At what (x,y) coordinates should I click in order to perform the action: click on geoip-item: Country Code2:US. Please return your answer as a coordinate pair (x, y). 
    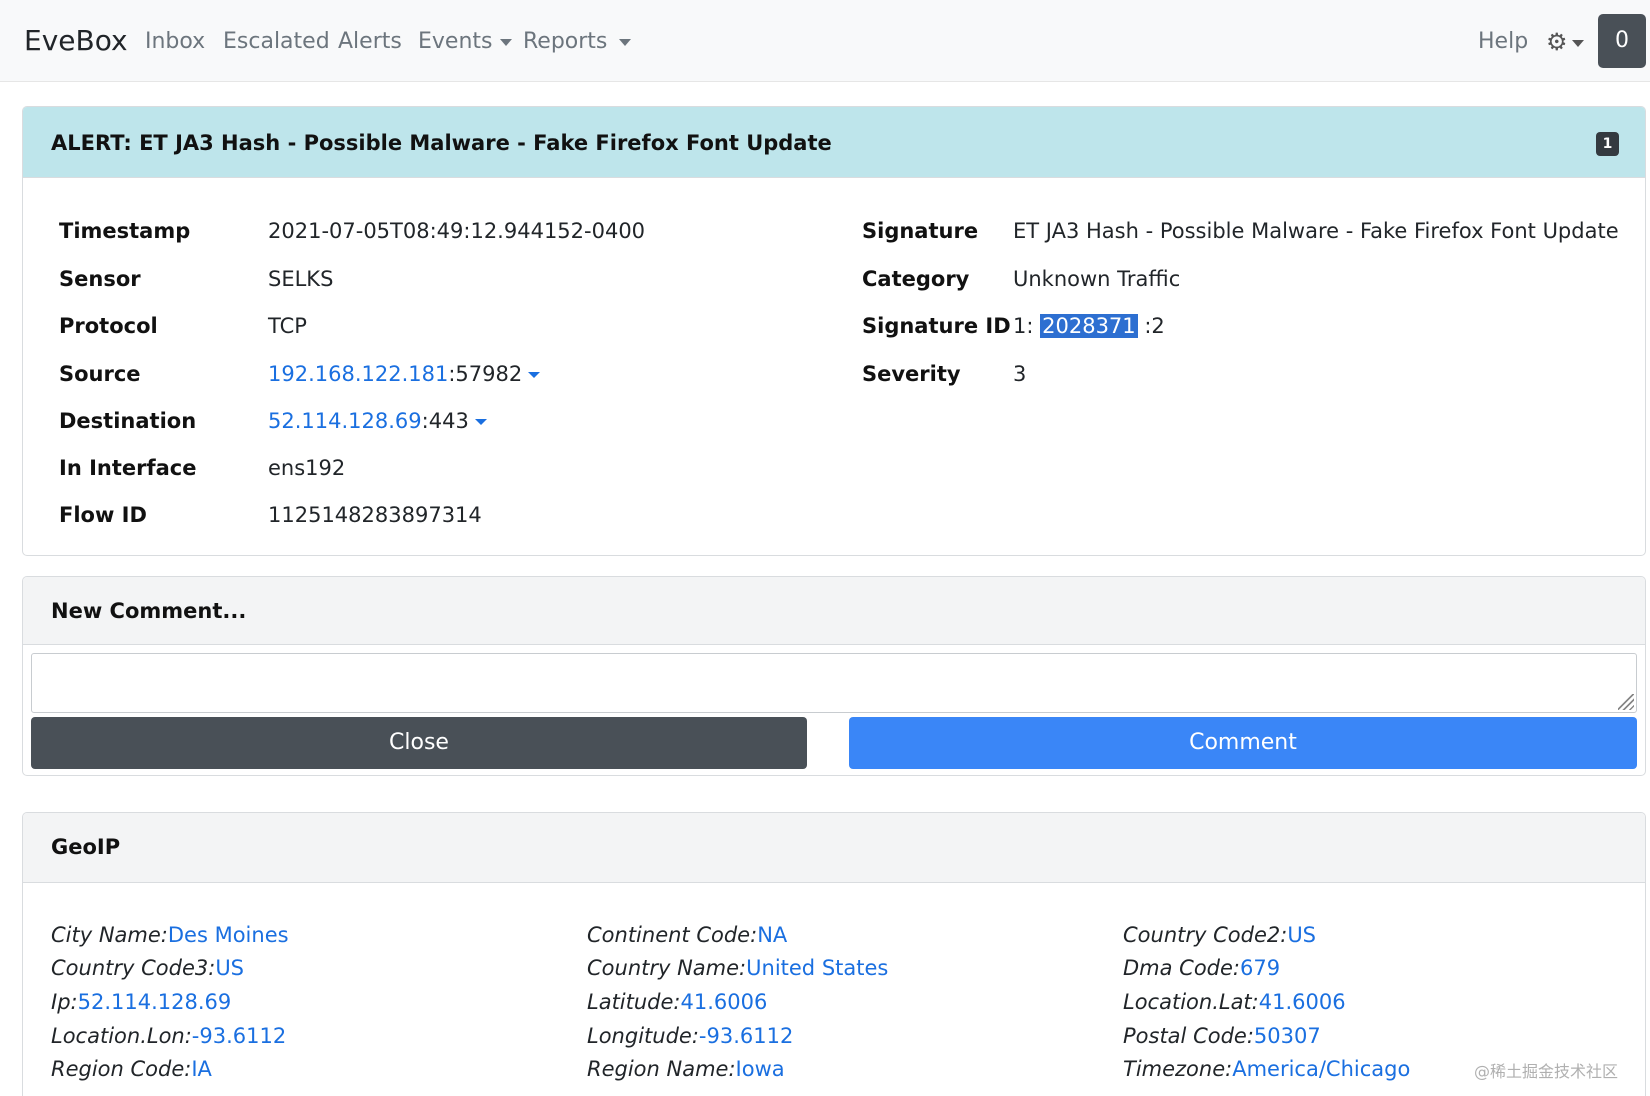
    Looking at the image, I should click on (1219, 935).